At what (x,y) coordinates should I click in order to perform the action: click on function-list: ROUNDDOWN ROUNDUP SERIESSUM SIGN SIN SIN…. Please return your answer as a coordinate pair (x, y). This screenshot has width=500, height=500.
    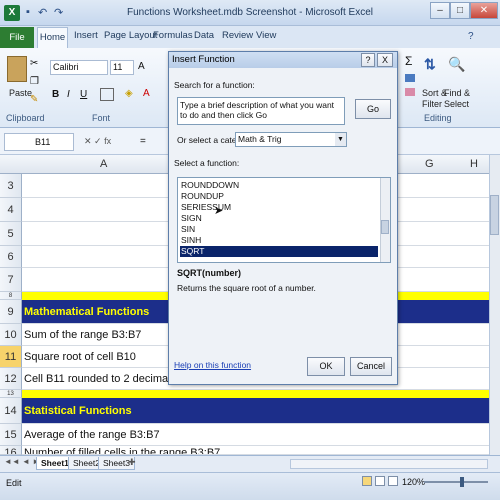
    Looking at the image, I should click on (284, 220).